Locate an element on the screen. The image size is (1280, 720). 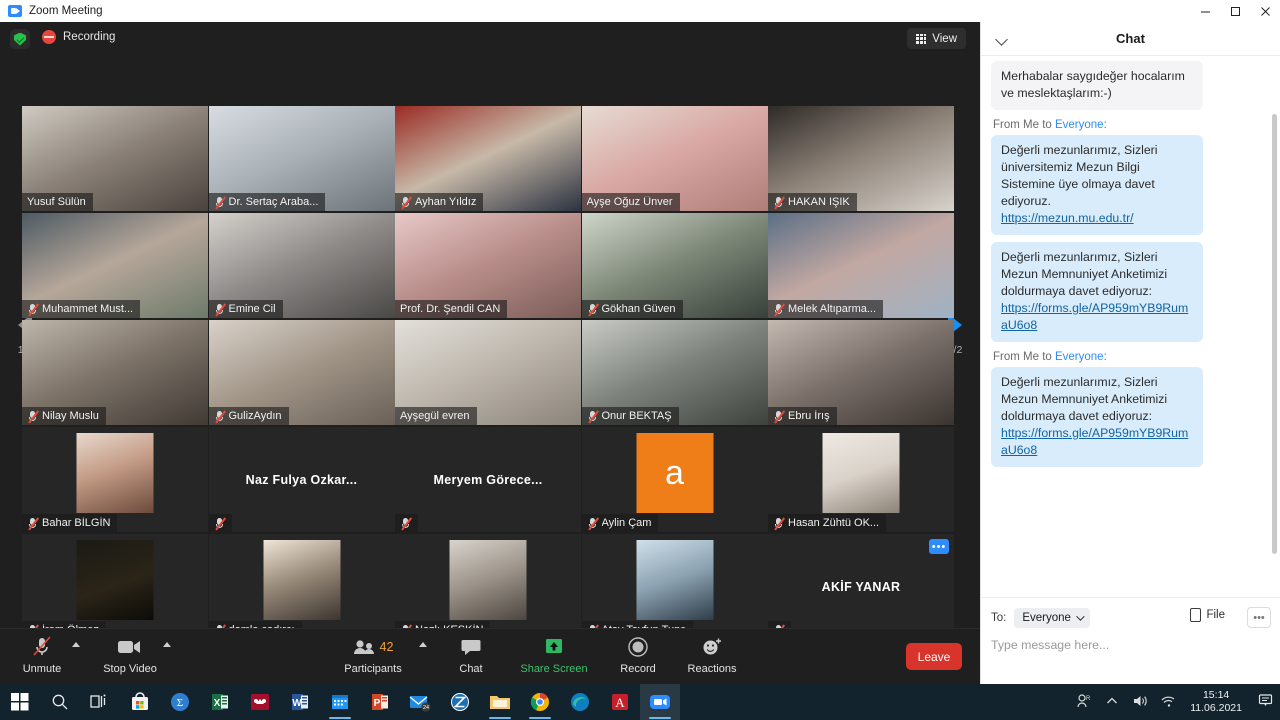
participant-tile: İrem Ölmez is located at coordinates (115, 586).